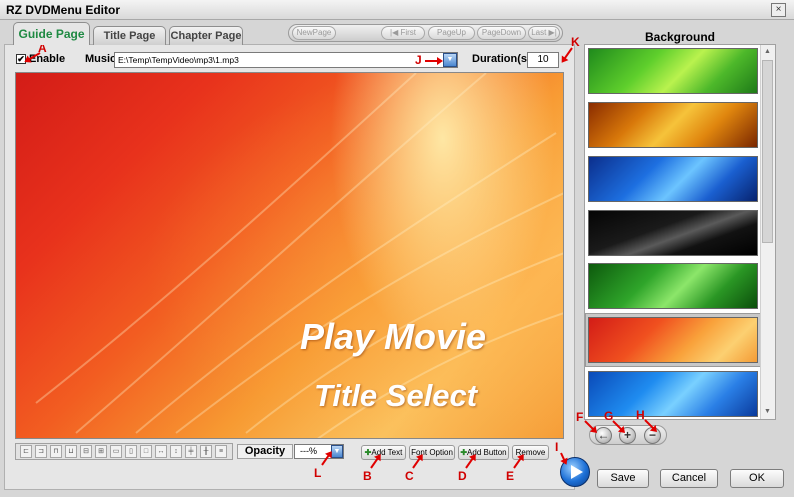  Describe the element at coordinates (575, 42) in the screenshot. I see `annotation-label: K` at that location.